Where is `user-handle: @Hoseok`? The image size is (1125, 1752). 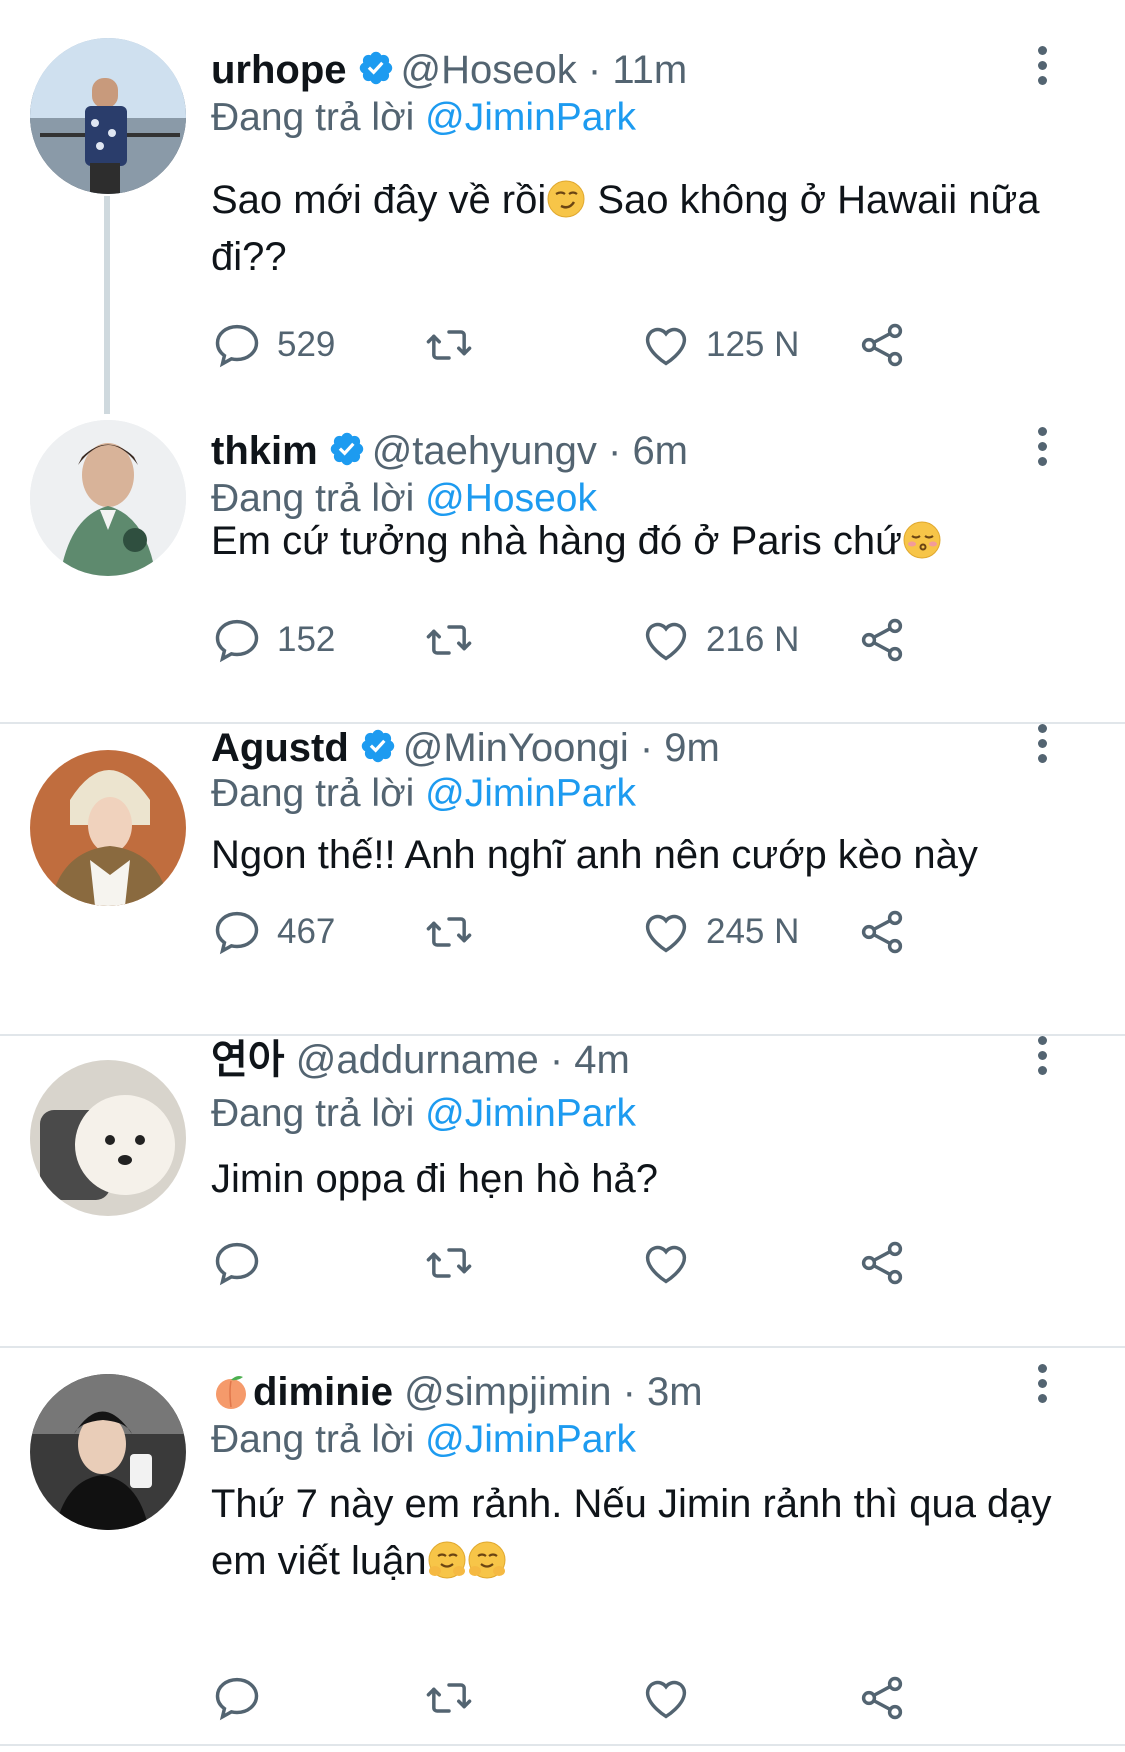
user-handle: @Hoseok is located at coordinates (489, 70).